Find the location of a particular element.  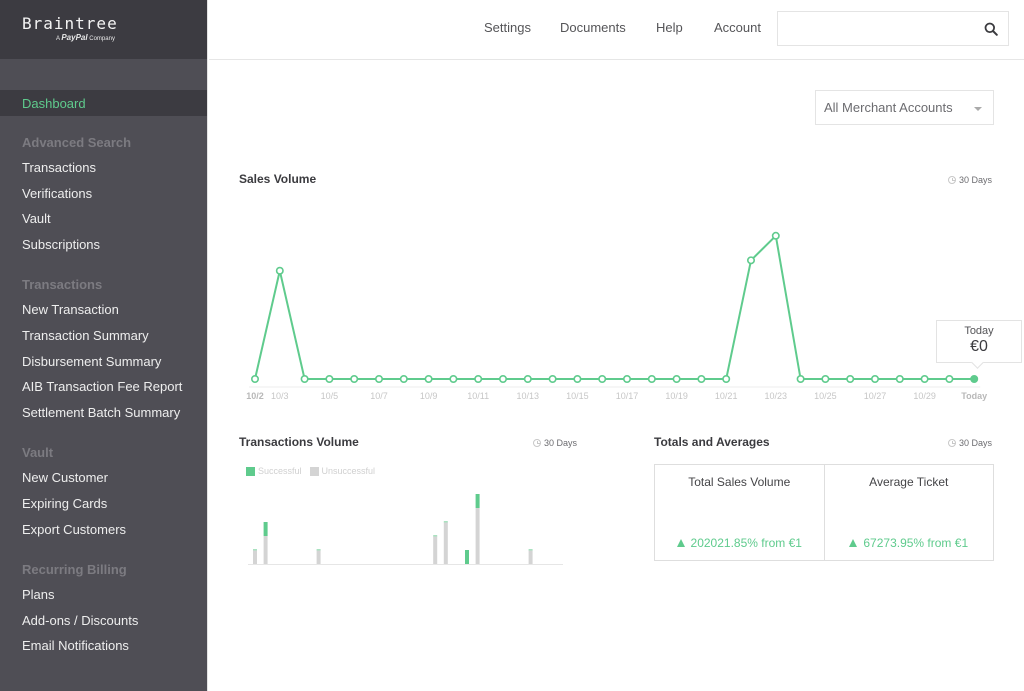

sidebar-item-new-customer: New Customer is located at coordinates (103, 478).